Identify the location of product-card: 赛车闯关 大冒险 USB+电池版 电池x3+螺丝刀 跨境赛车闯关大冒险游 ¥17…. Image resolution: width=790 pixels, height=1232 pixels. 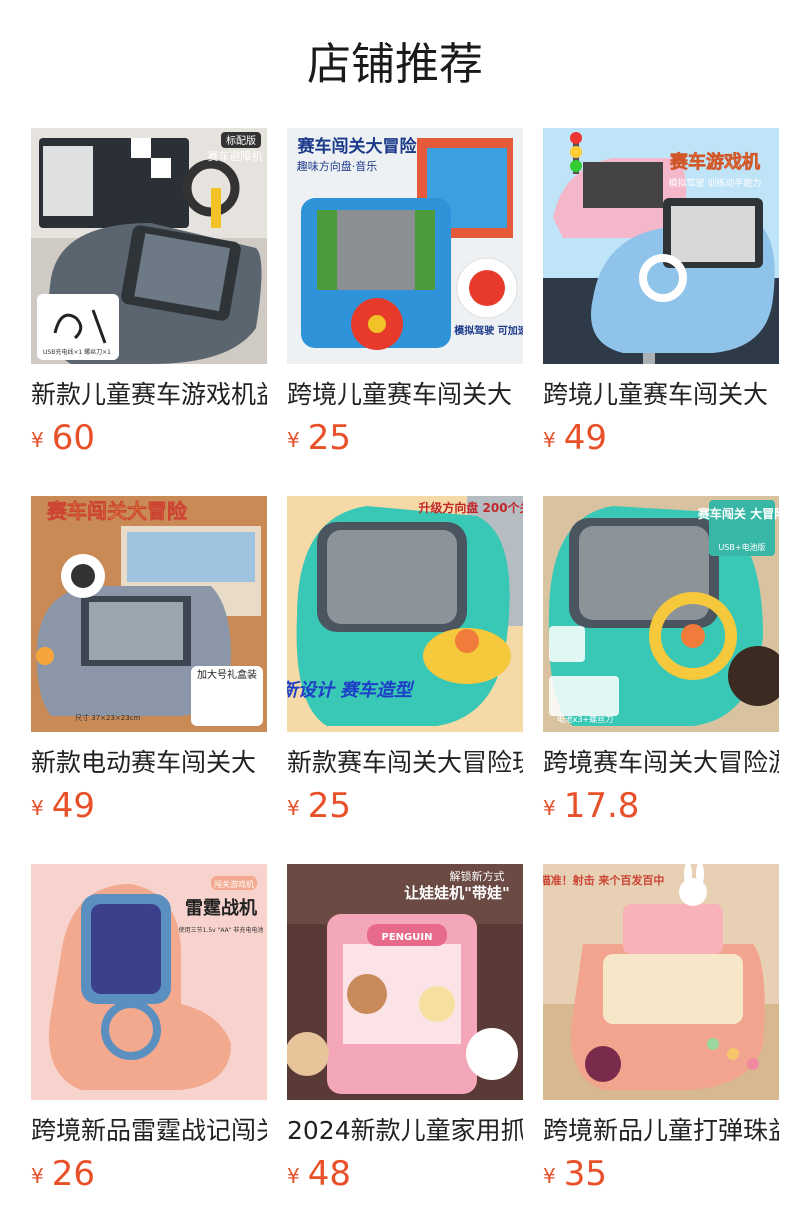
(661, 664).